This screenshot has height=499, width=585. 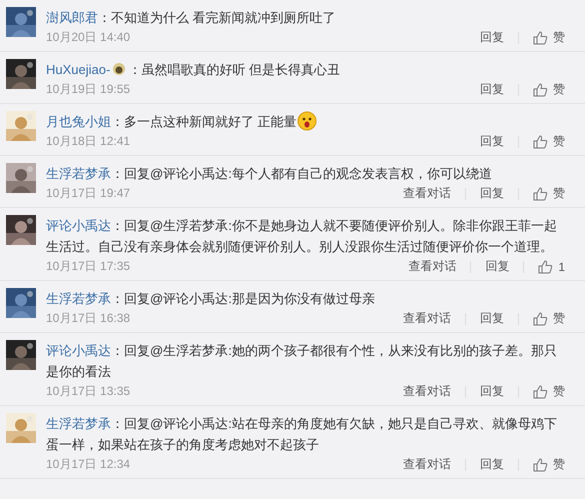 I want to click on comment-text: 生浮若梦承：回复@评论小禹达:站在母亲的角度她有欠缺，她只是自己寻欢、就像母鸡下蛋一样，如果站在孩子的角度考虑她对不起孩子, so click(x=302, y=434).